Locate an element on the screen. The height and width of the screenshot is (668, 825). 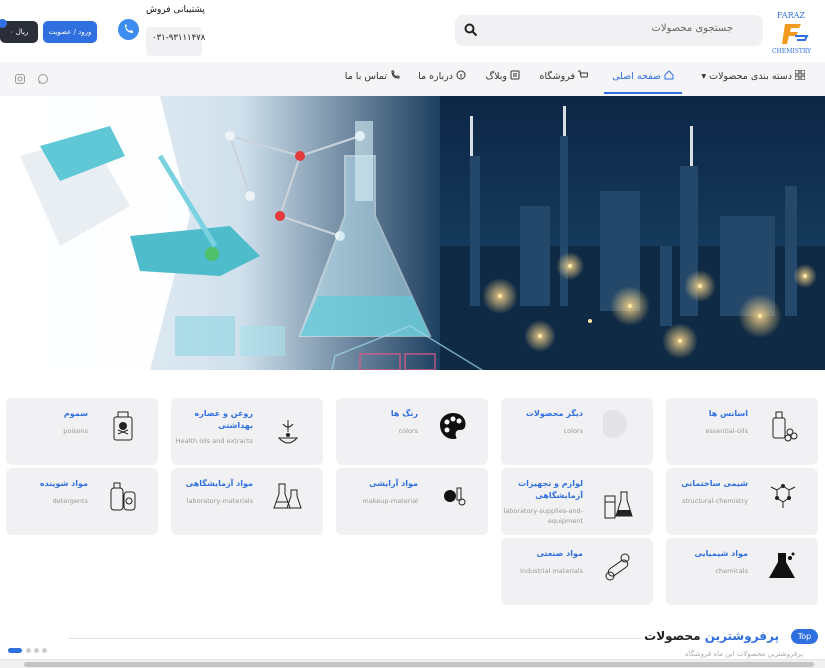
category-subtitle: structural-chemistry is located at coordinates (714, 501).